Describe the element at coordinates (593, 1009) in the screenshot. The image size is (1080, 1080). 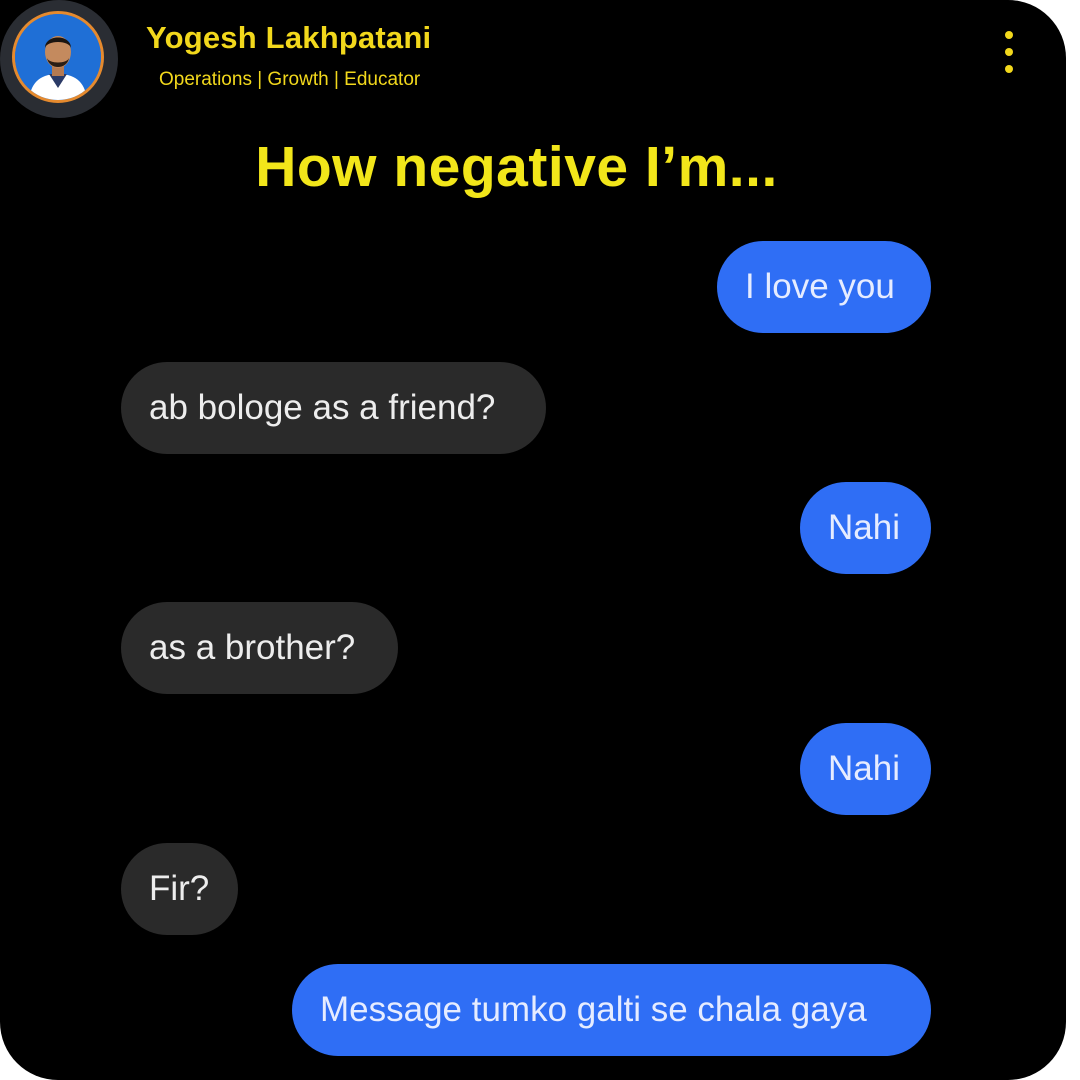
I see `message-text: Message tumko galti se chala gaya` at that location.